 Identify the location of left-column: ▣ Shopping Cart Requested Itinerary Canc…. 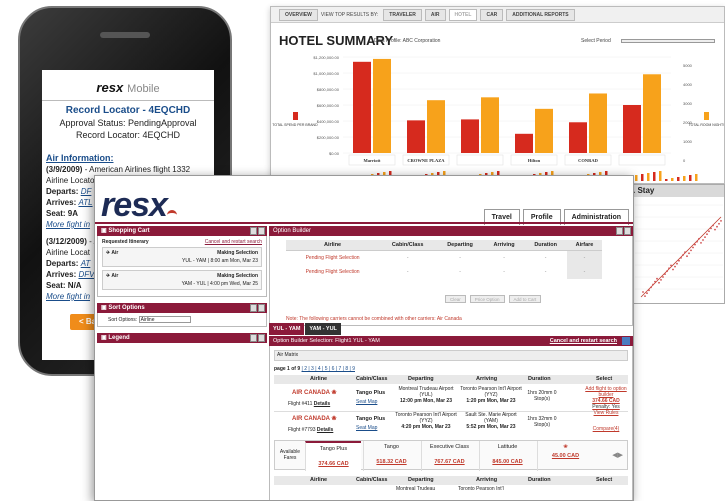
(182, 363).